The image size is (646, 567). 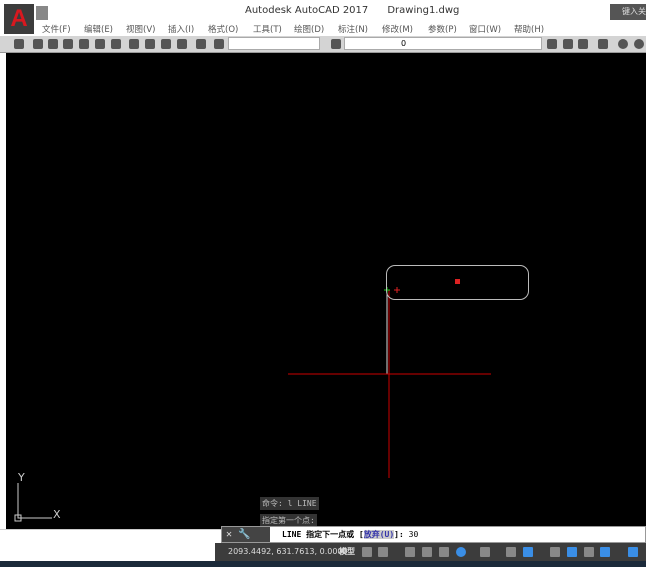 I want to click on snap-icon, so click(x=383, y=552).